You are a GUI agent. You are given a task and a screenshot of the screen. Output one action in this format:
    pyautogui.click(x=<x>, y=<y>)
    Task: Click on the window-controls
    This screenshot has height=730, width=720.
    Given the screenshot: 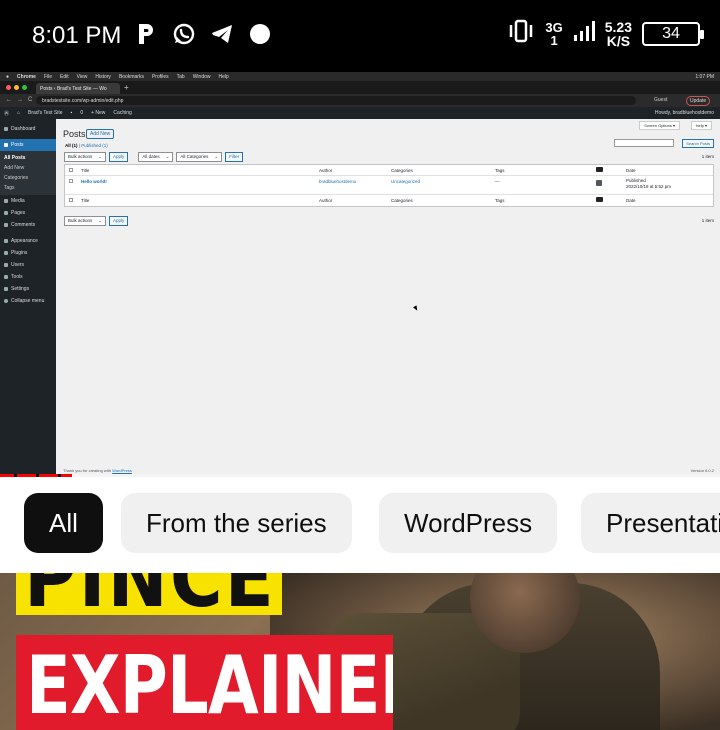 What is the action you would take?
    pyautogui.click(x=16, y=87)
    